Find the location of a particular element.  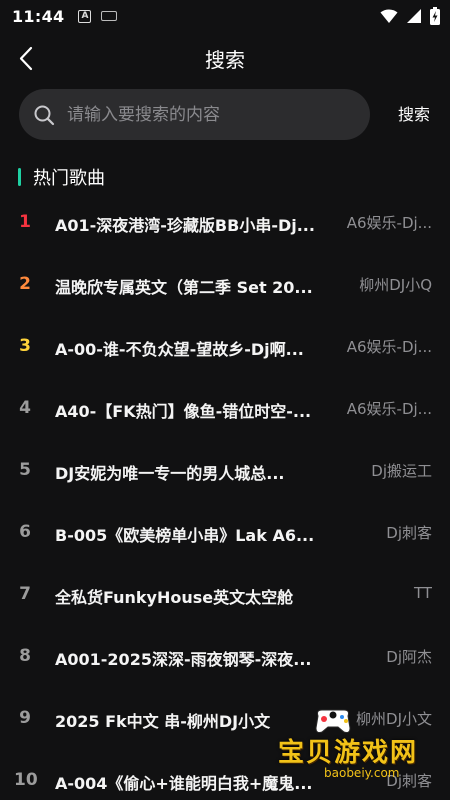

status-bar: 11:44 A is located at coordinates (225, 16).